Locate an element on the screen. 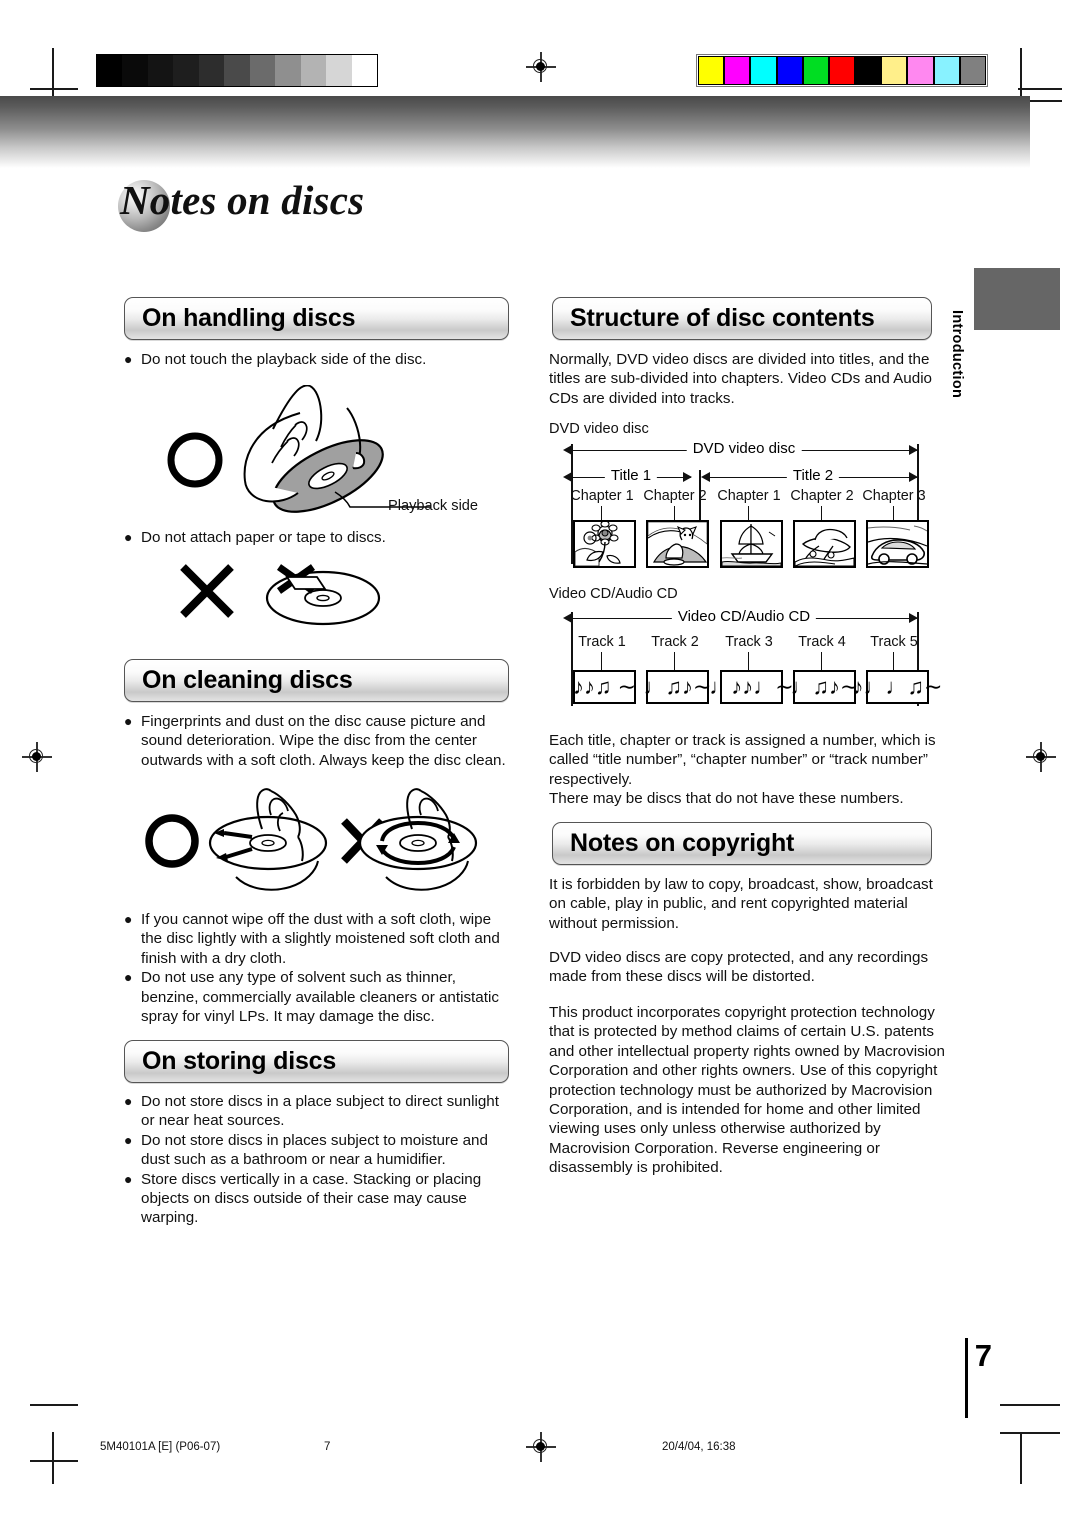 Image resolution: width=1080 pixels, height=1528 pixels. heading-on-cleaning-discs: On cleaning discs is located at coordinates (316, 680).